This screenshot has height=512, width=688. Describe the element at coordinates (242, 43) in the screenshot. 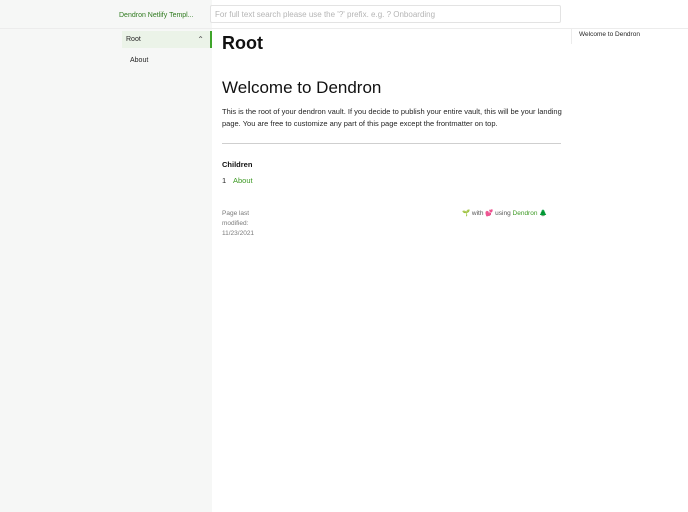

I see `page-title: Root` at that location.